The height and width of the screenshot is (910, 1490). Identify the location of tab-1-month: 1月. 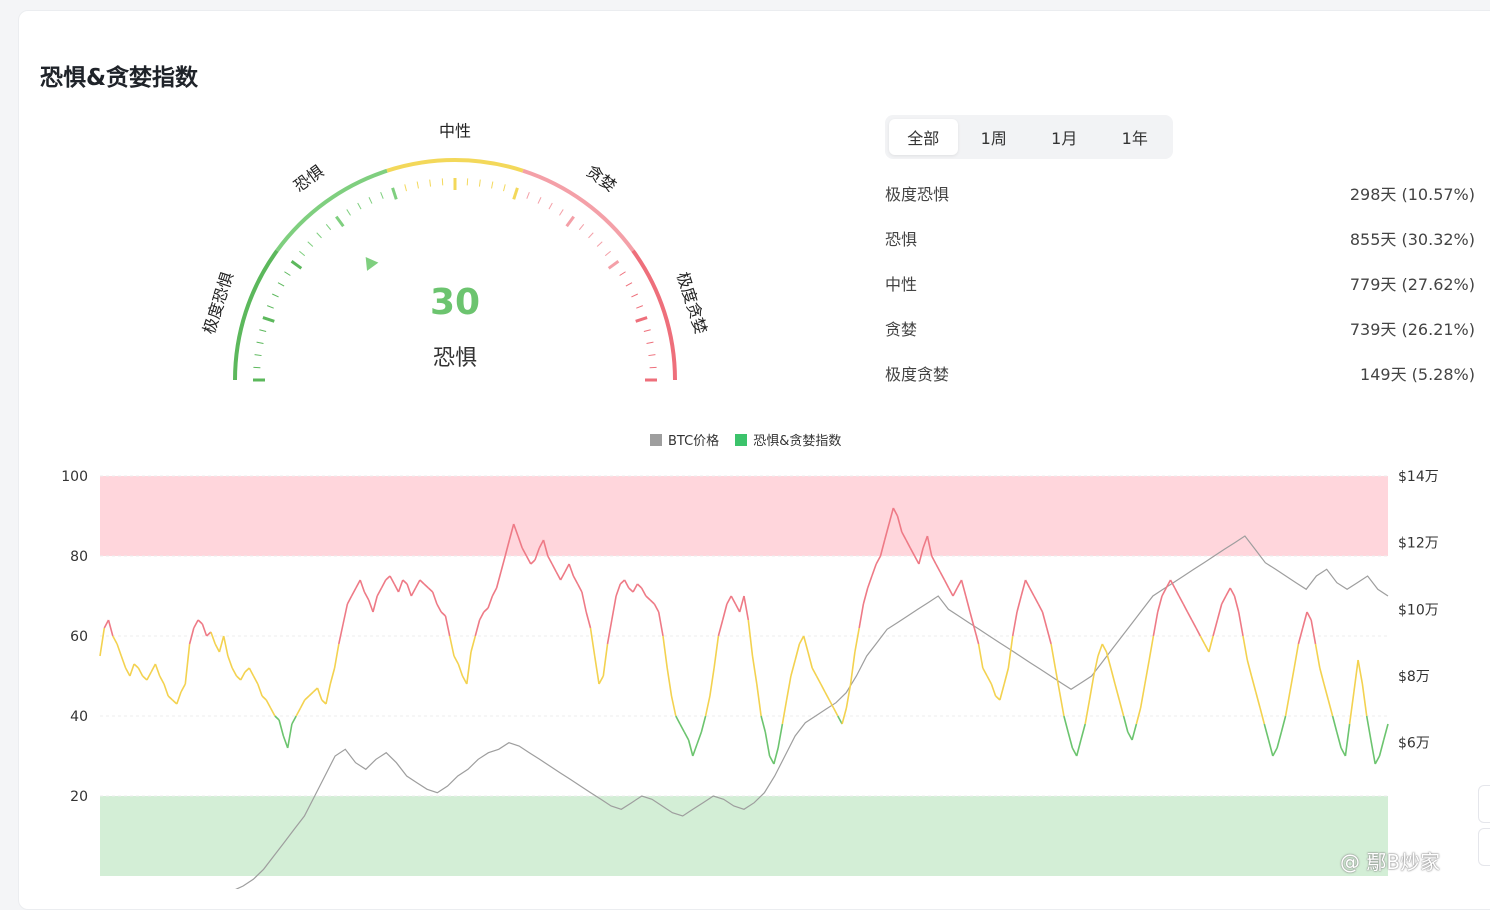
(1064, 137).